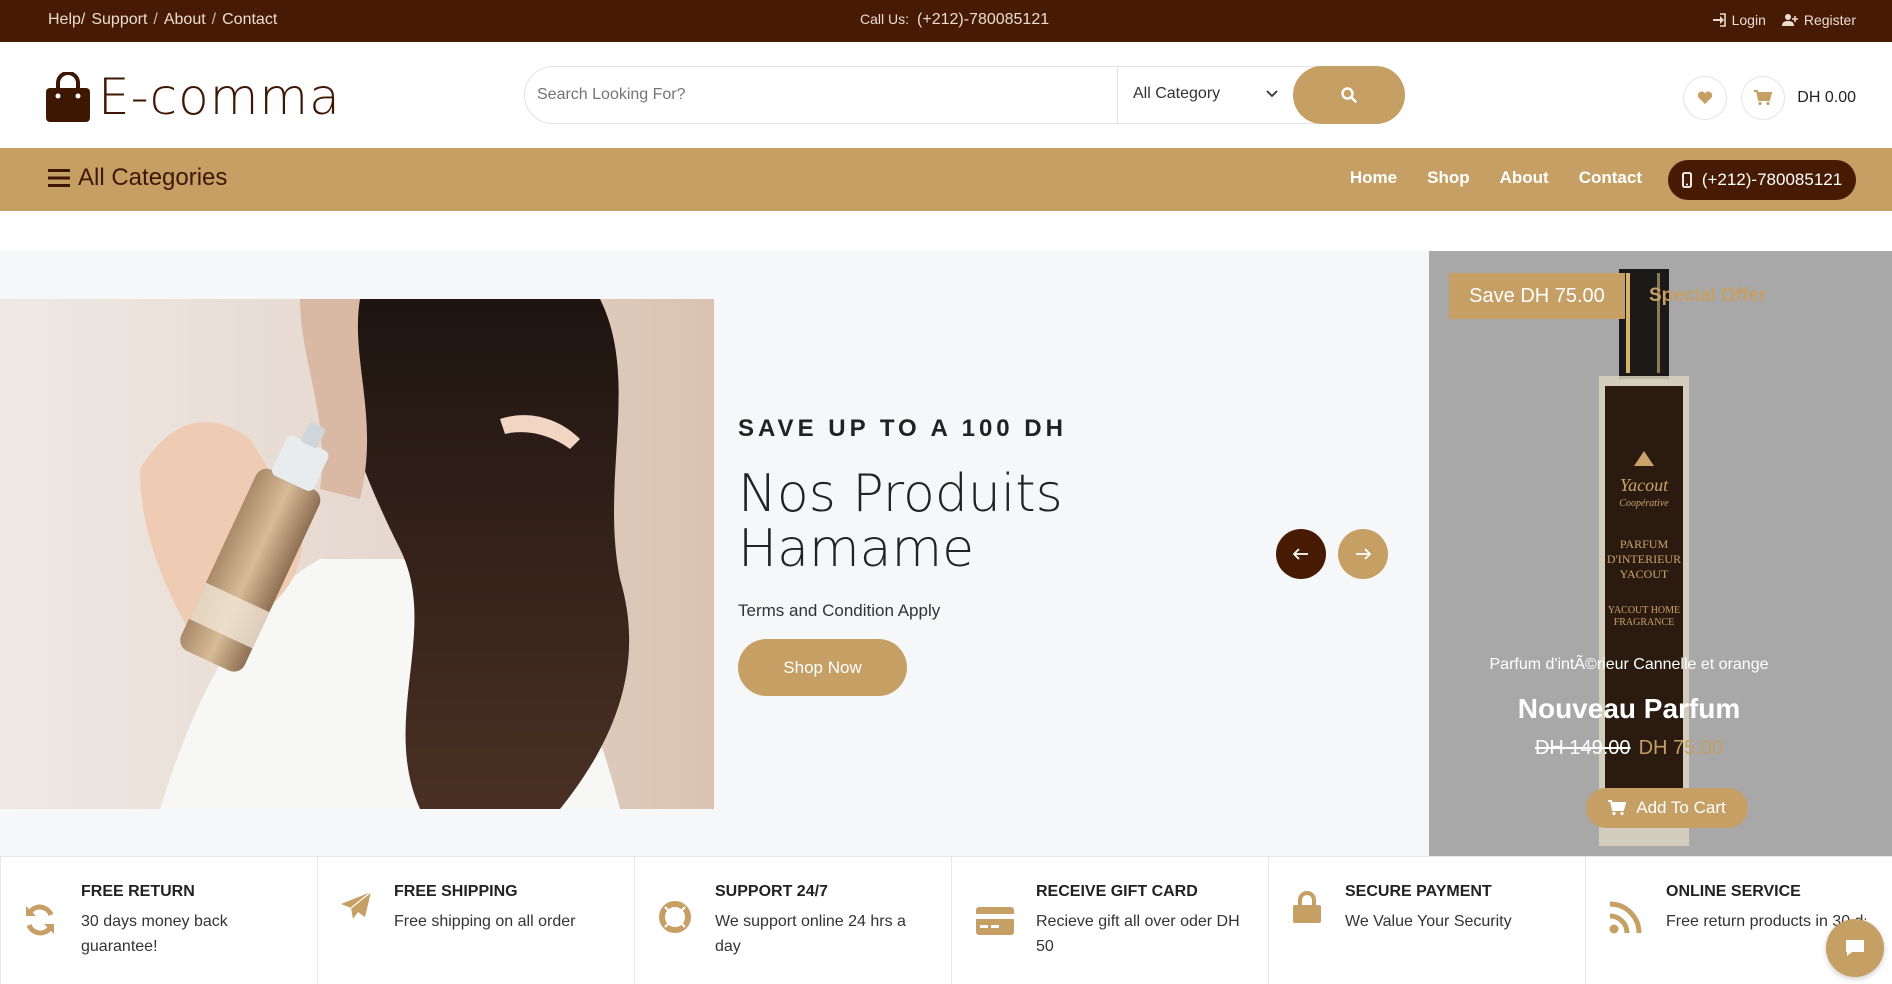  What do you see at coordinates (1625, 917) in the screenshot?
I see `rss-icon` at bounding box center [1625, 917].